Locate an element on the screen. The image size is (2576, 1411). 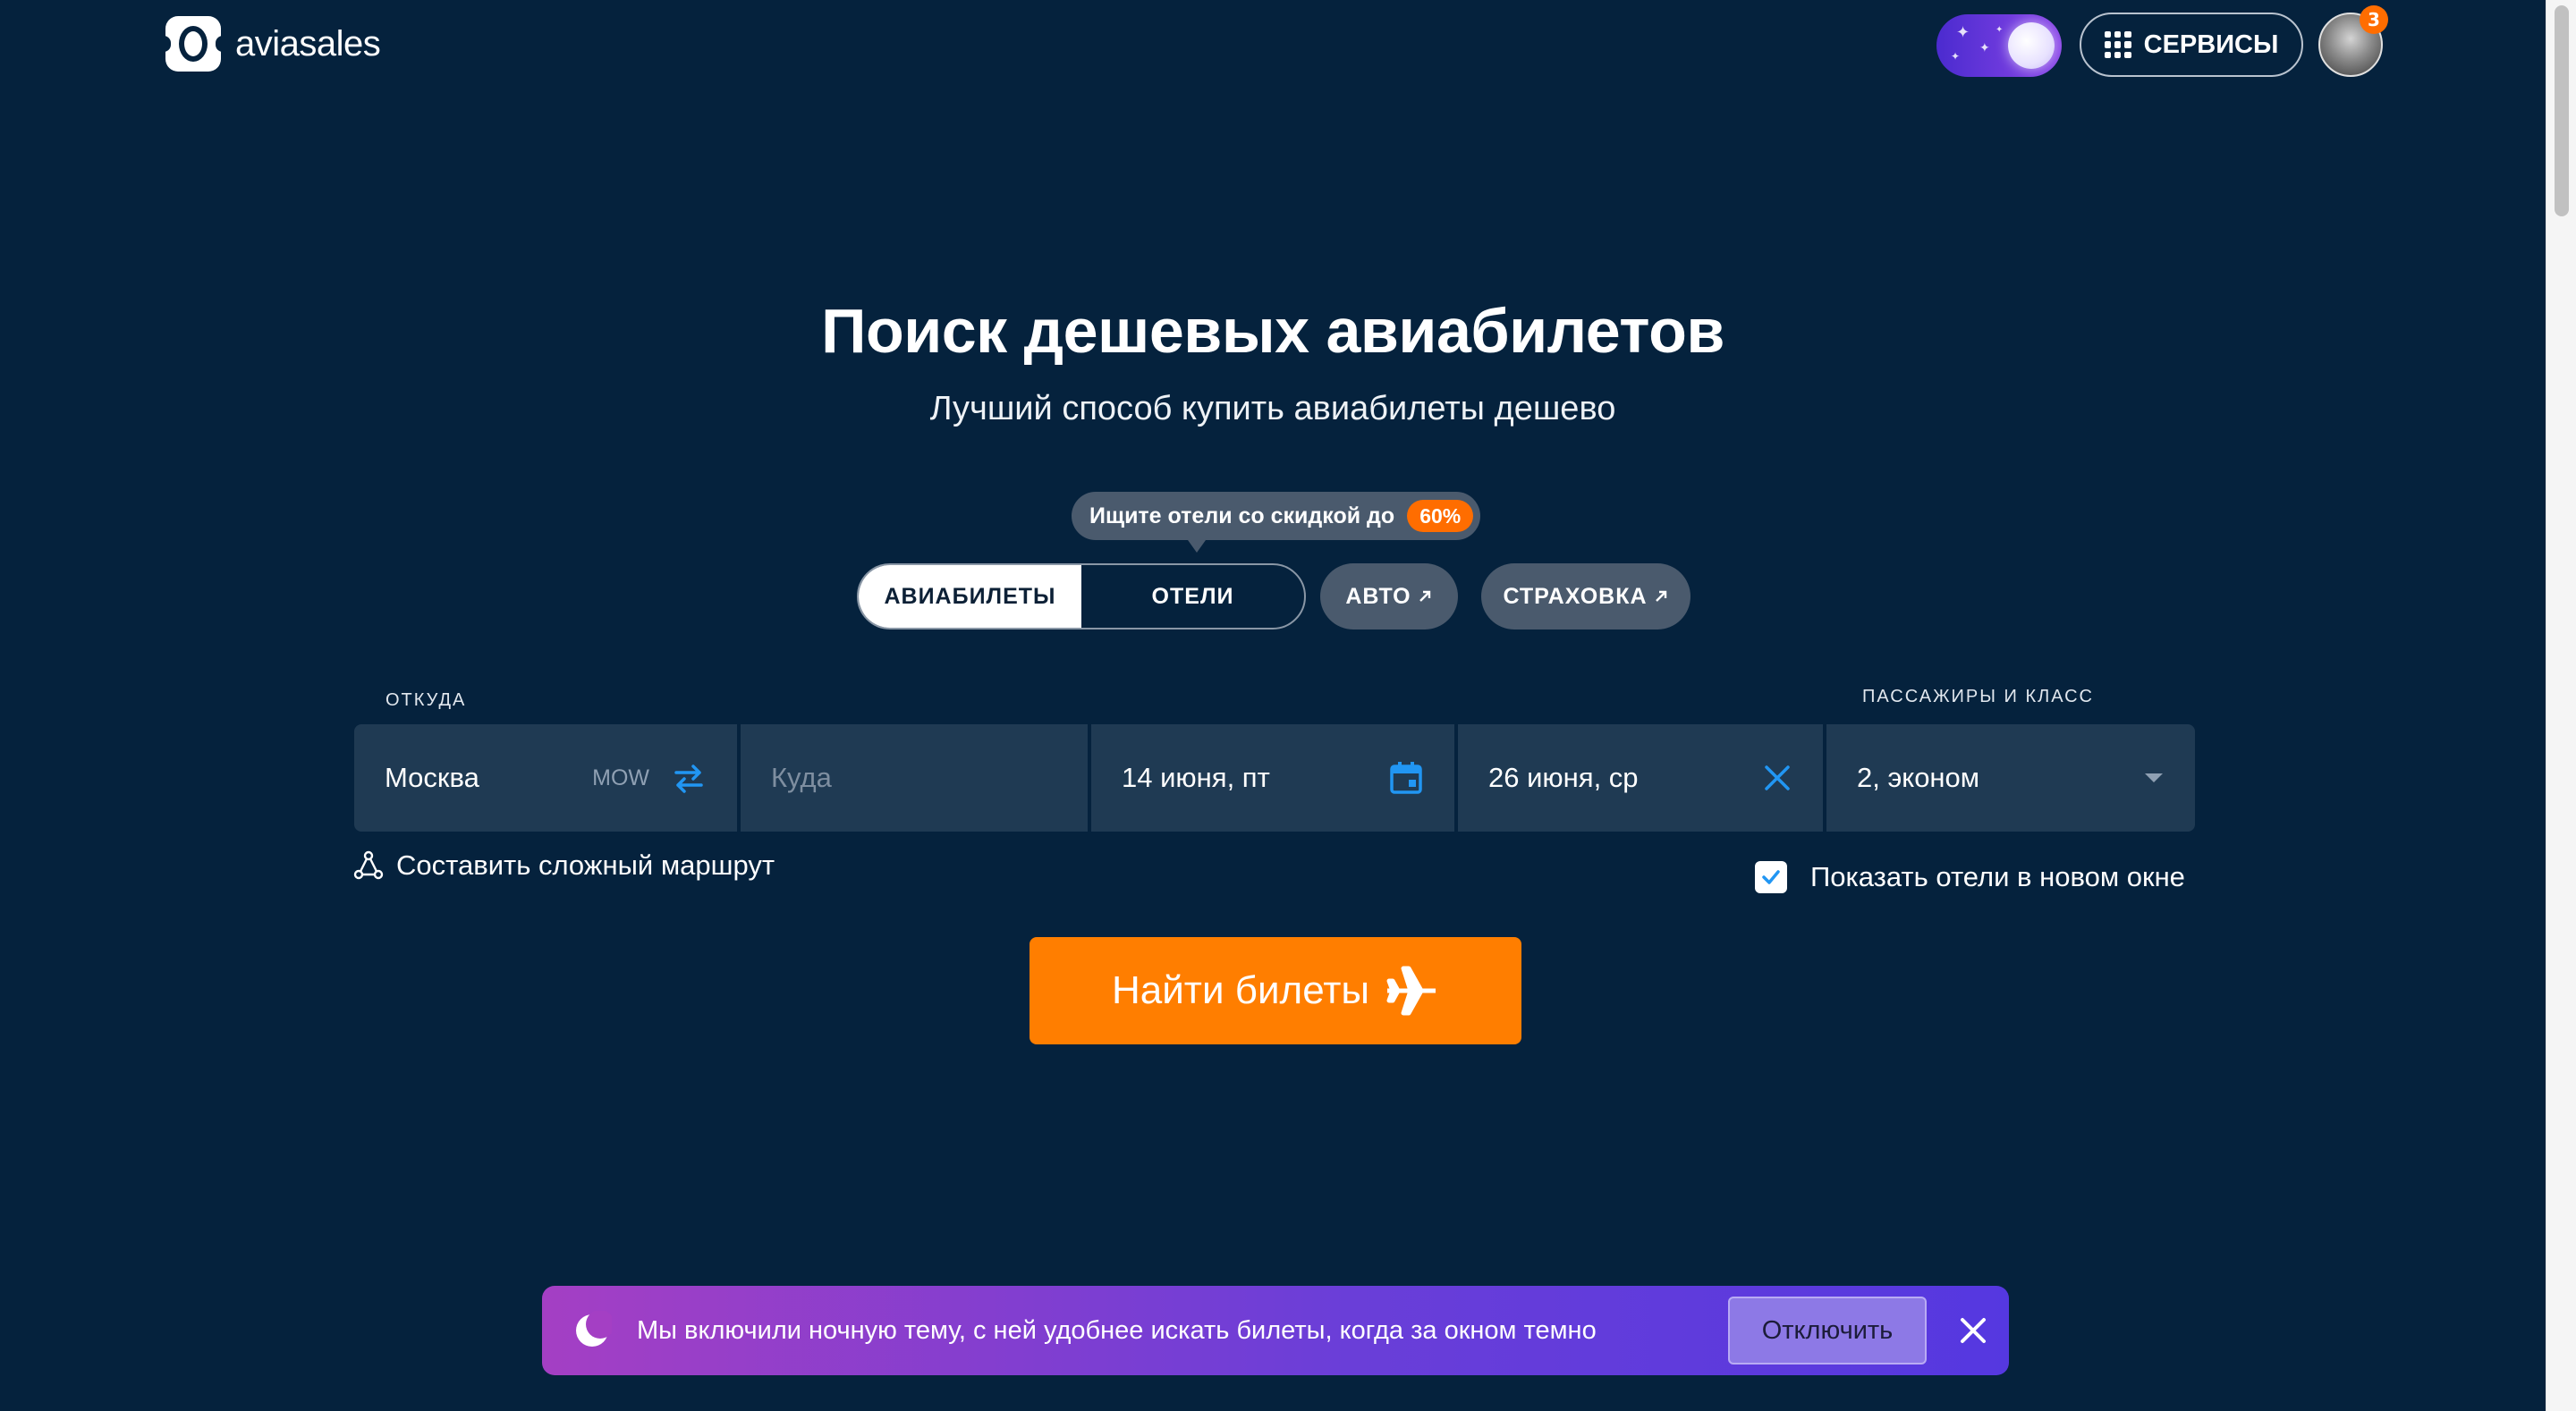
page-title: Поиск дешевых авиабилетов is located at coordinates (1272, 331).